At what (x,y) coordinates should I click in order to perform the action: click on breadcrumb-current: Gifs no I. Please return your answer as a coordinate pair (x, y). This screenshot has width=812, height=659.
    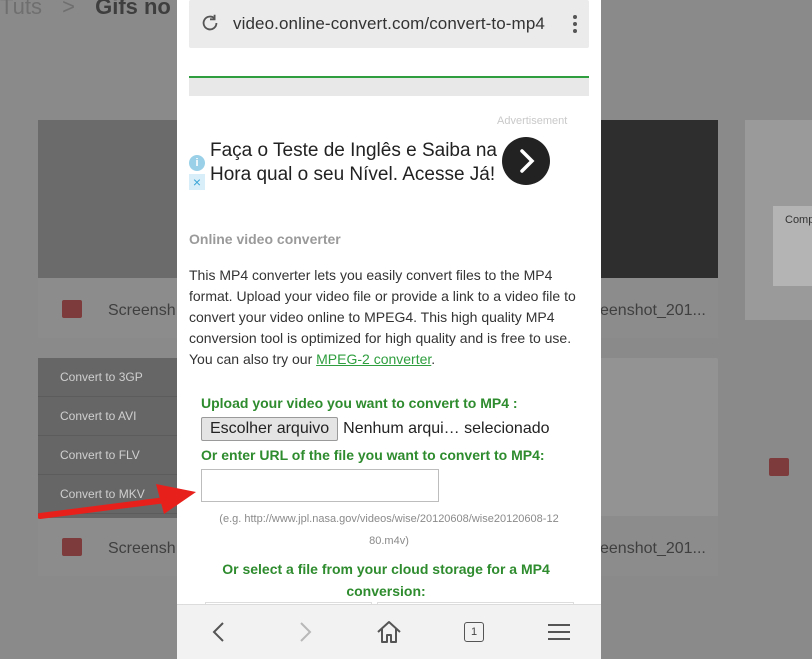
    Looking at the image, I should click on (139, 9).